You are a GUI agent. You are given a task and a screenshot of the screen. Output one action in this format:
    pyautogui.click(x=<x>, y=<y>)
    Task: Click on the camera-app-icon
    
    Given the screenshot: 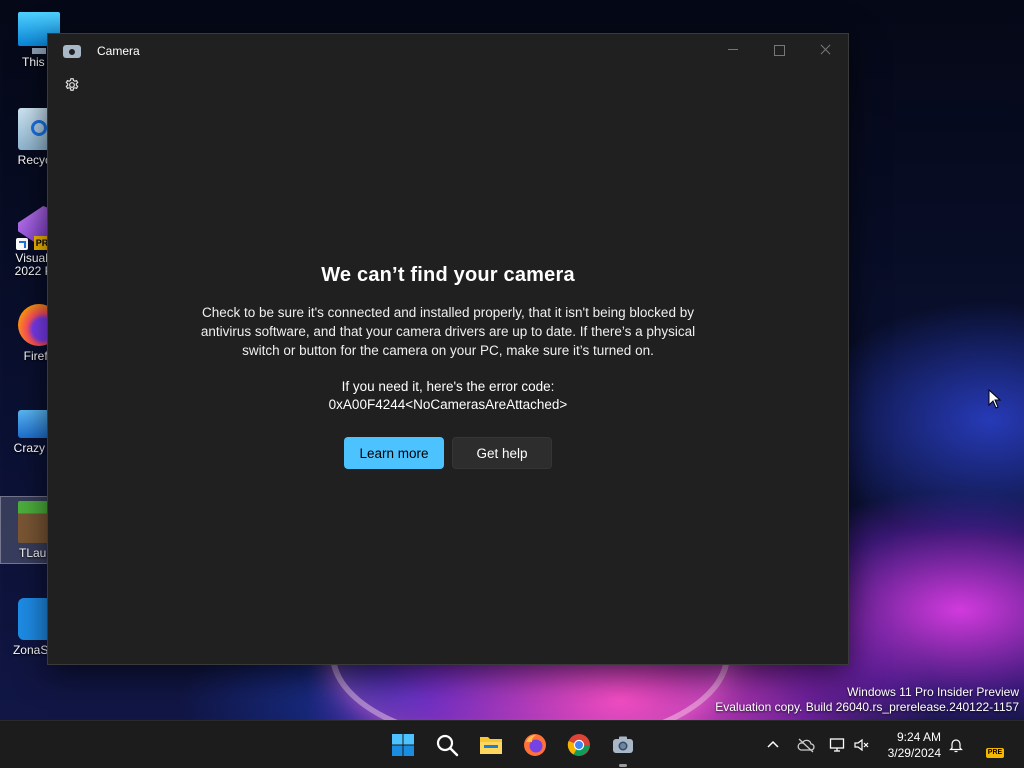 What is the action you would take?
    pyautogui.click(x=72, y=51)
    